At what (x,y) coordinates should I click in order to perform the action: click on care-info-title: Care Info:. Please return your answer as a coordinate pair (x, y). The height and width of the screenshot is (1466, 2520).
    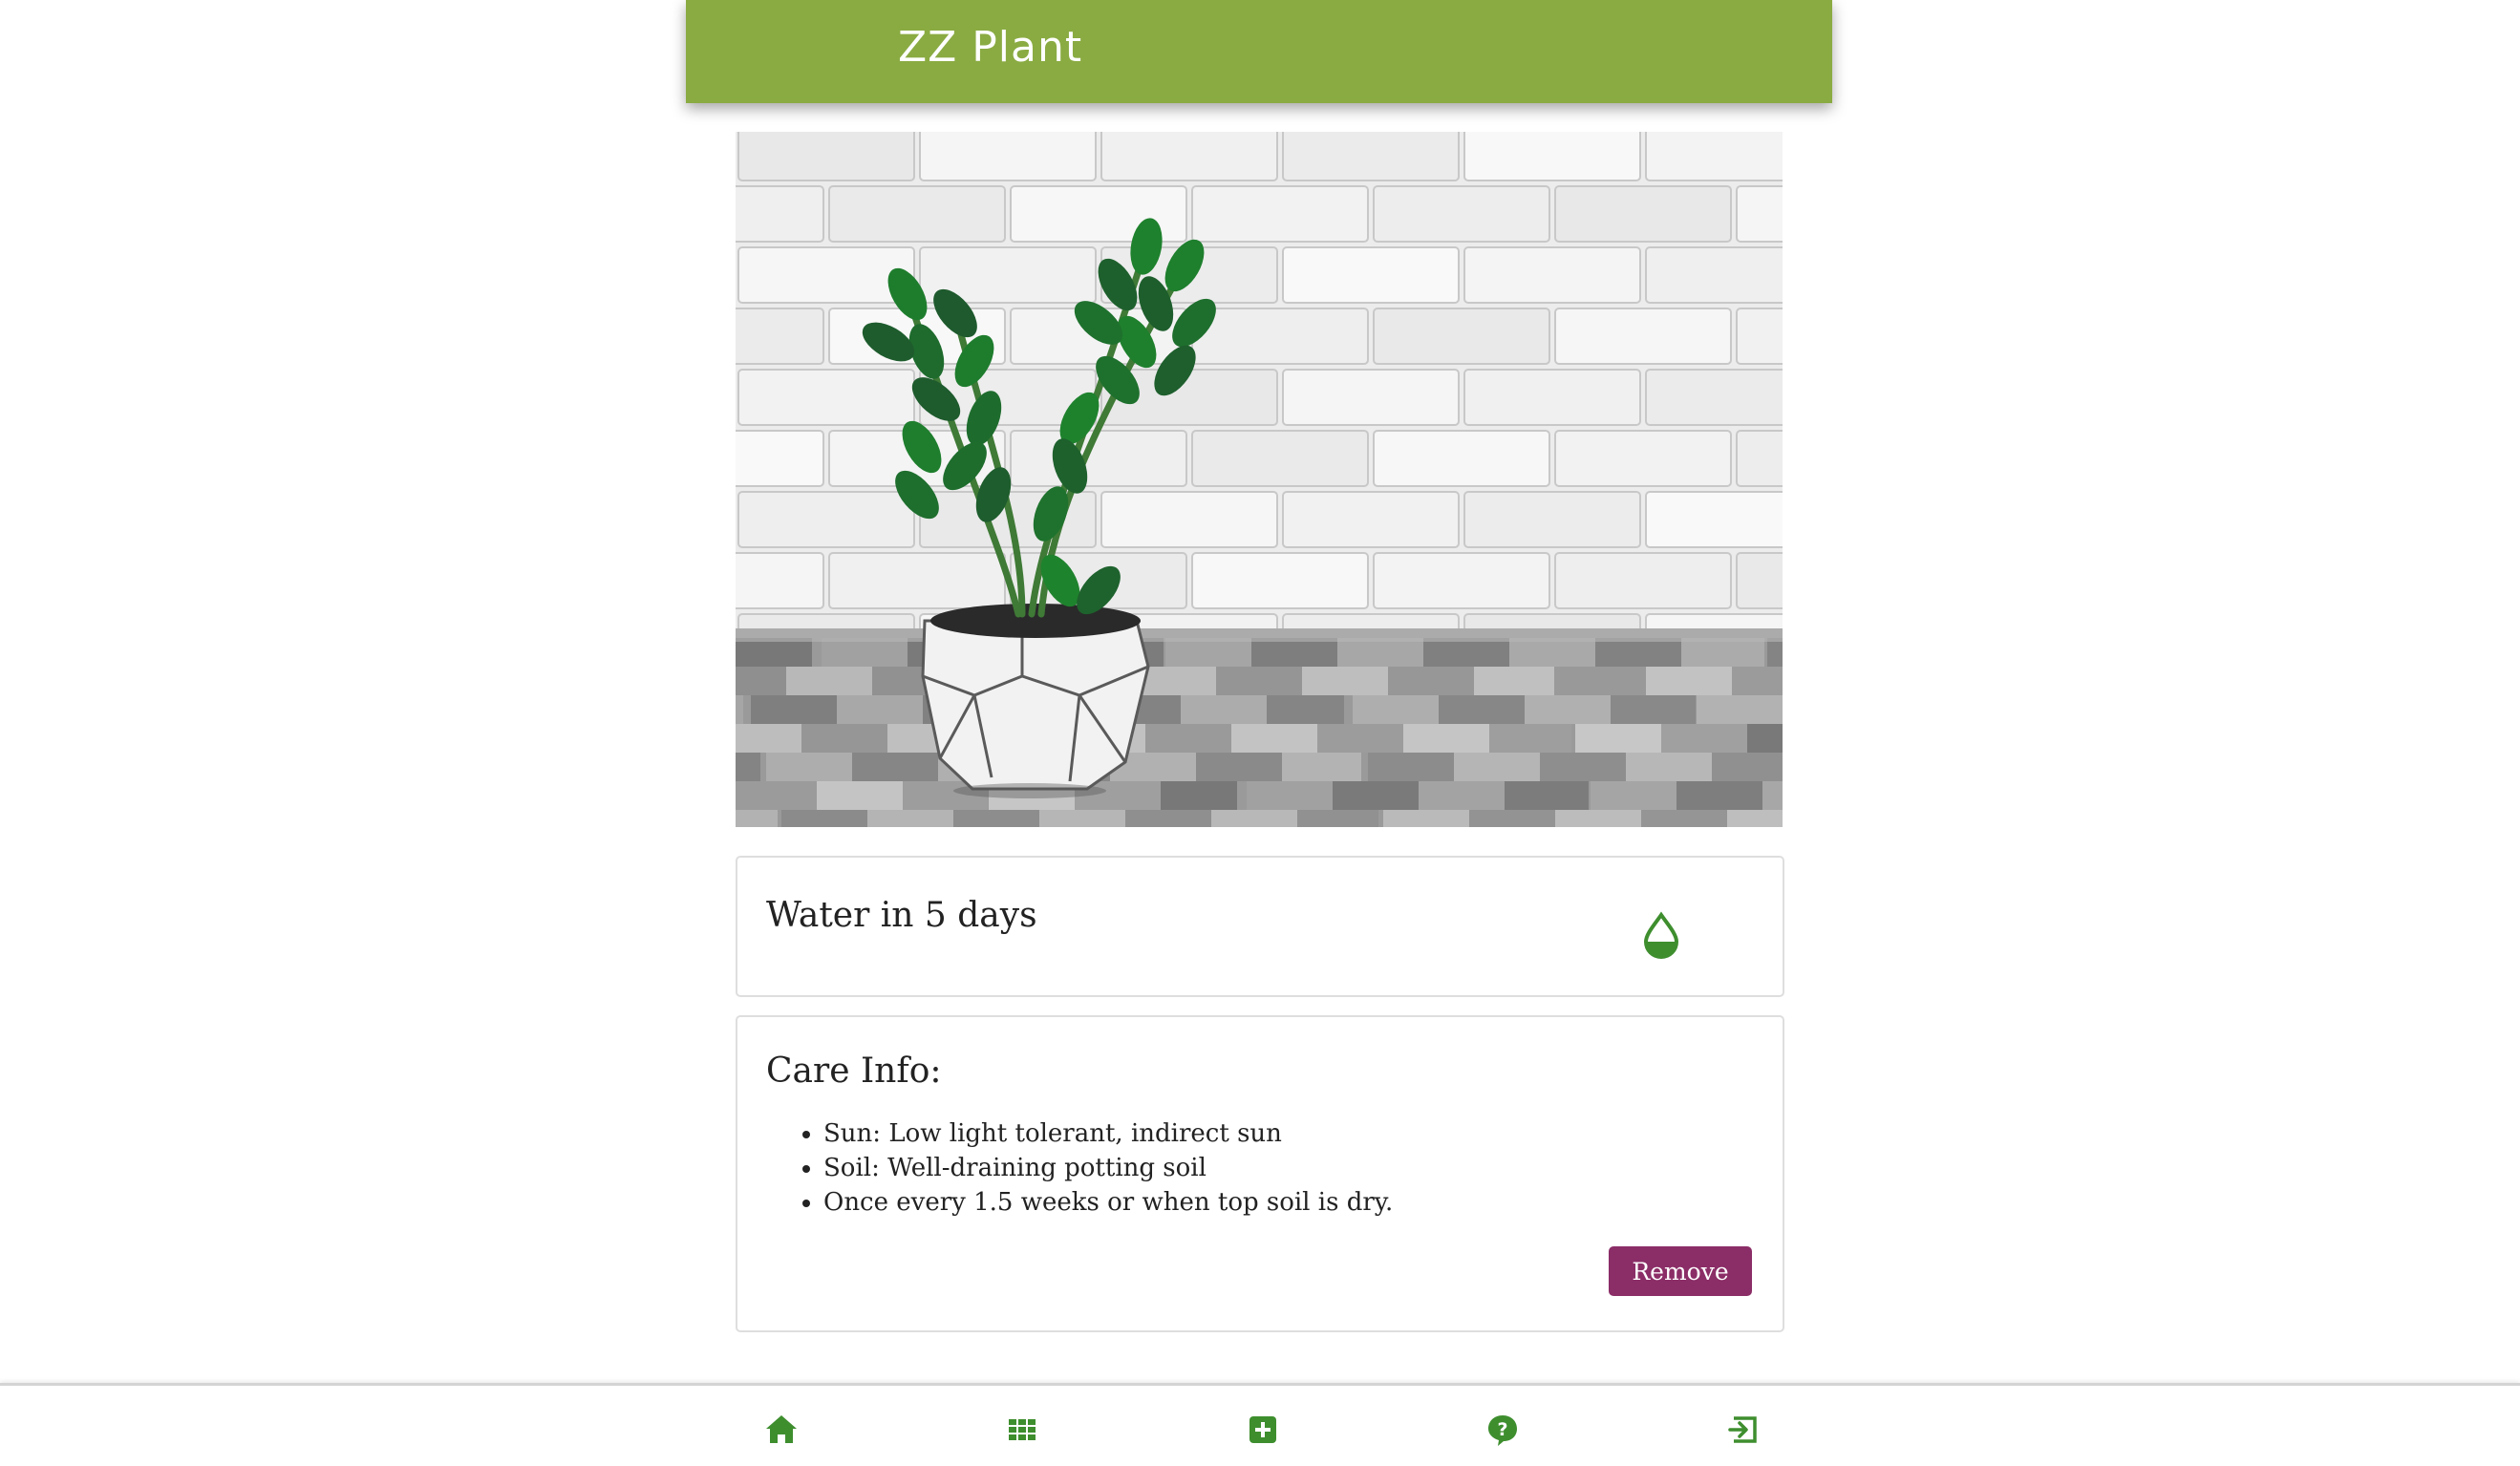
    Looking at the image, I should click on (854, 1072).